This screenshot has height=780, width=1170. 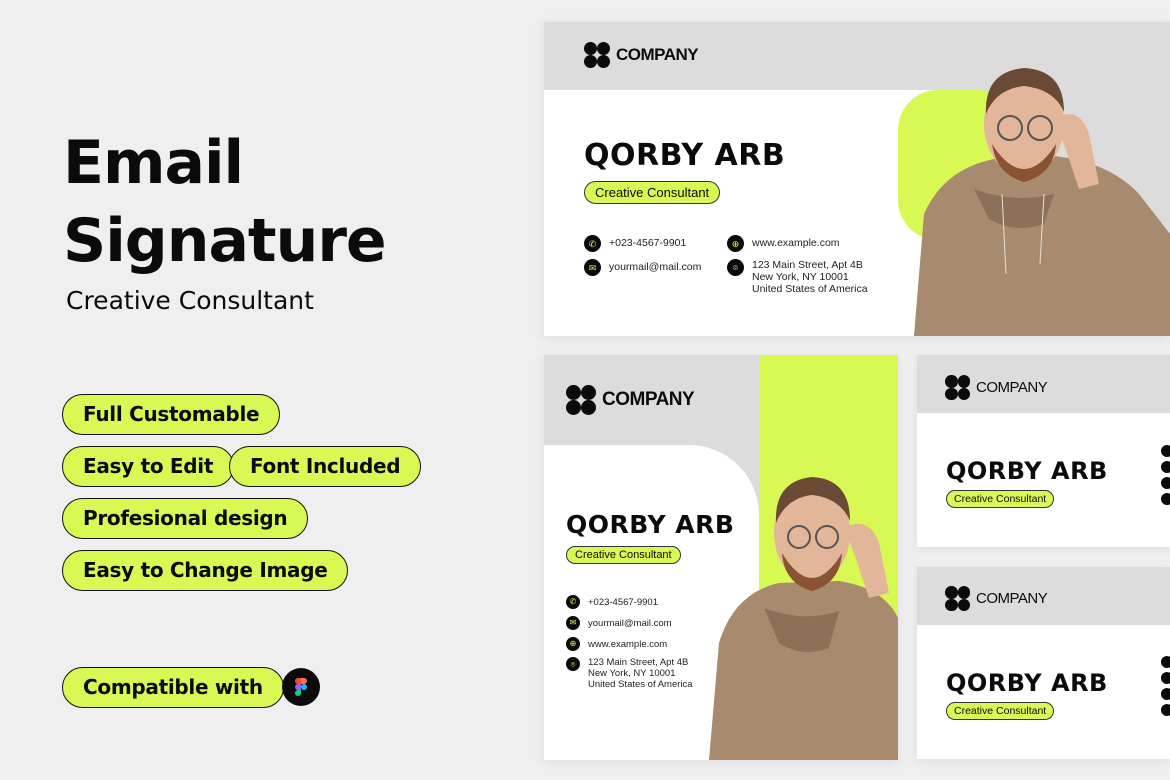 What do you see at coordinates (325, 466) in the screenshot?
I see `feature-pill-font-included: Font Included` at bounding box center [325, 466].